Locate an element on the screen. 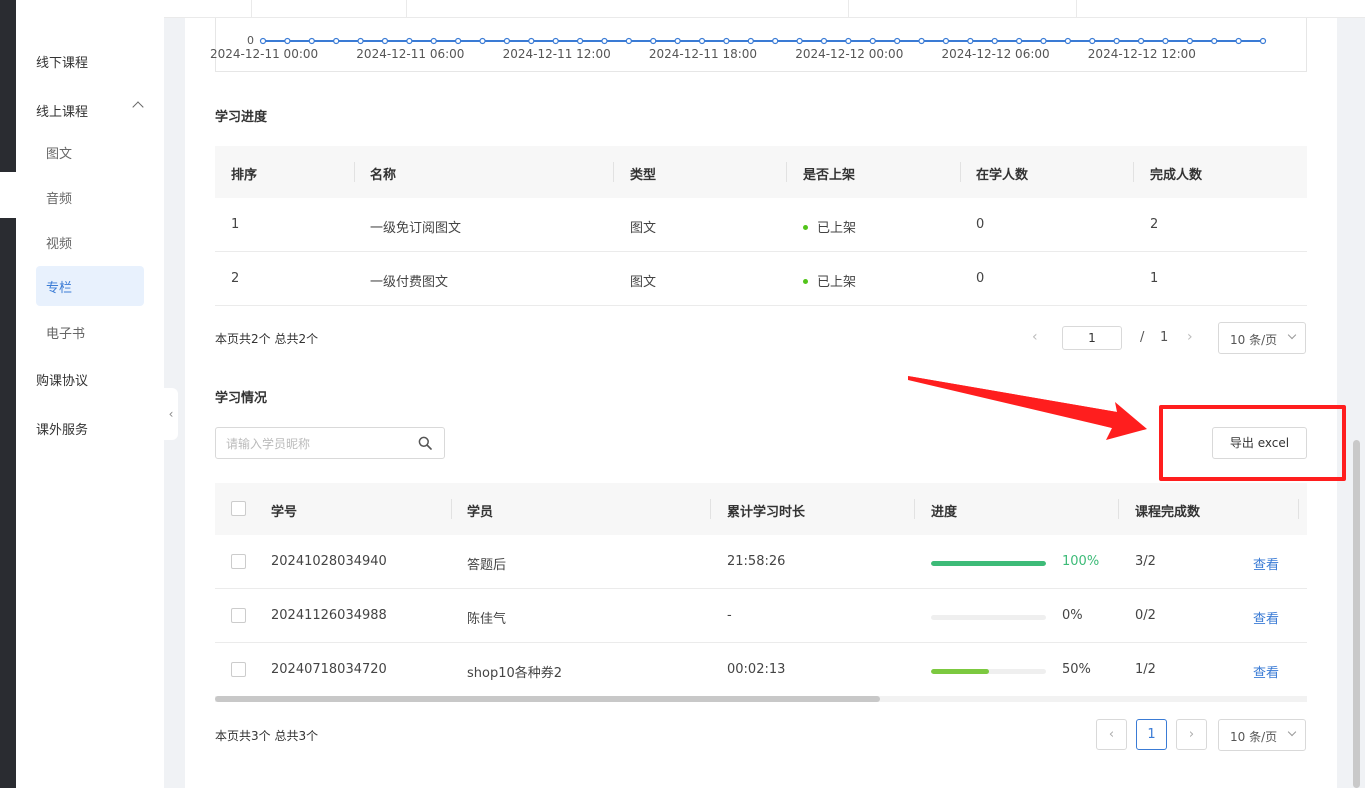 This screenshot has width=1365, height=788. x-tick-label: 2024-12-11 06:00 is located at coordinates (410, 54).